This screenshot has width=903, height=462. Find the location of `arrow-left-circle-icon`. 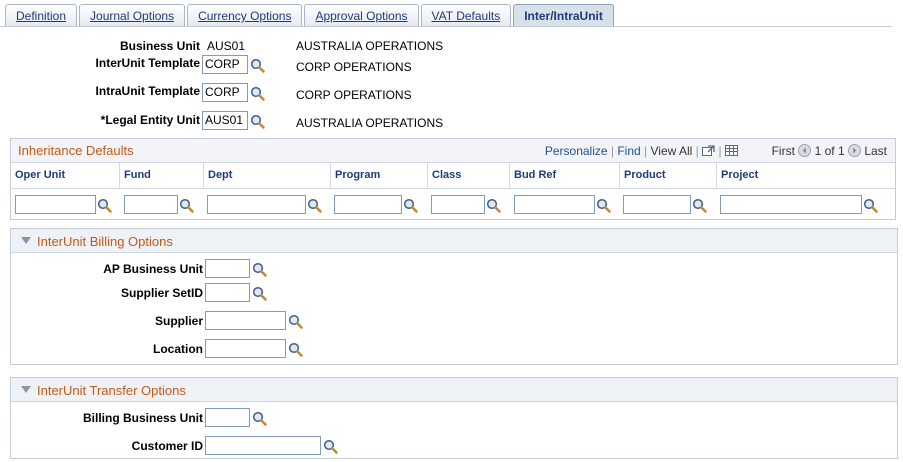

arrow-left-circle-icon is located at coordinates (805, 150).